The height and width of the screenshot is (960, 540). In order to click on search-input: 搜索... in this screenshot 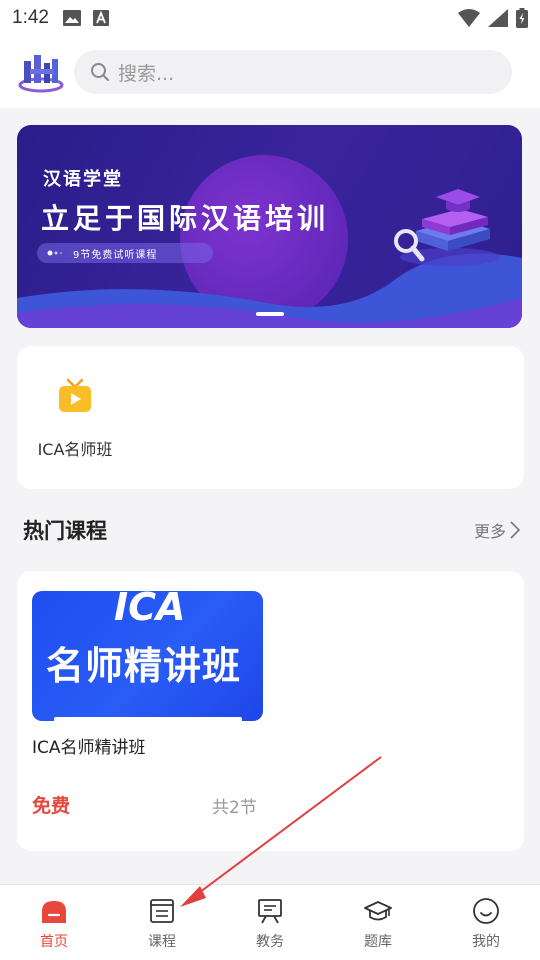, I will do `click(293, 72)`.